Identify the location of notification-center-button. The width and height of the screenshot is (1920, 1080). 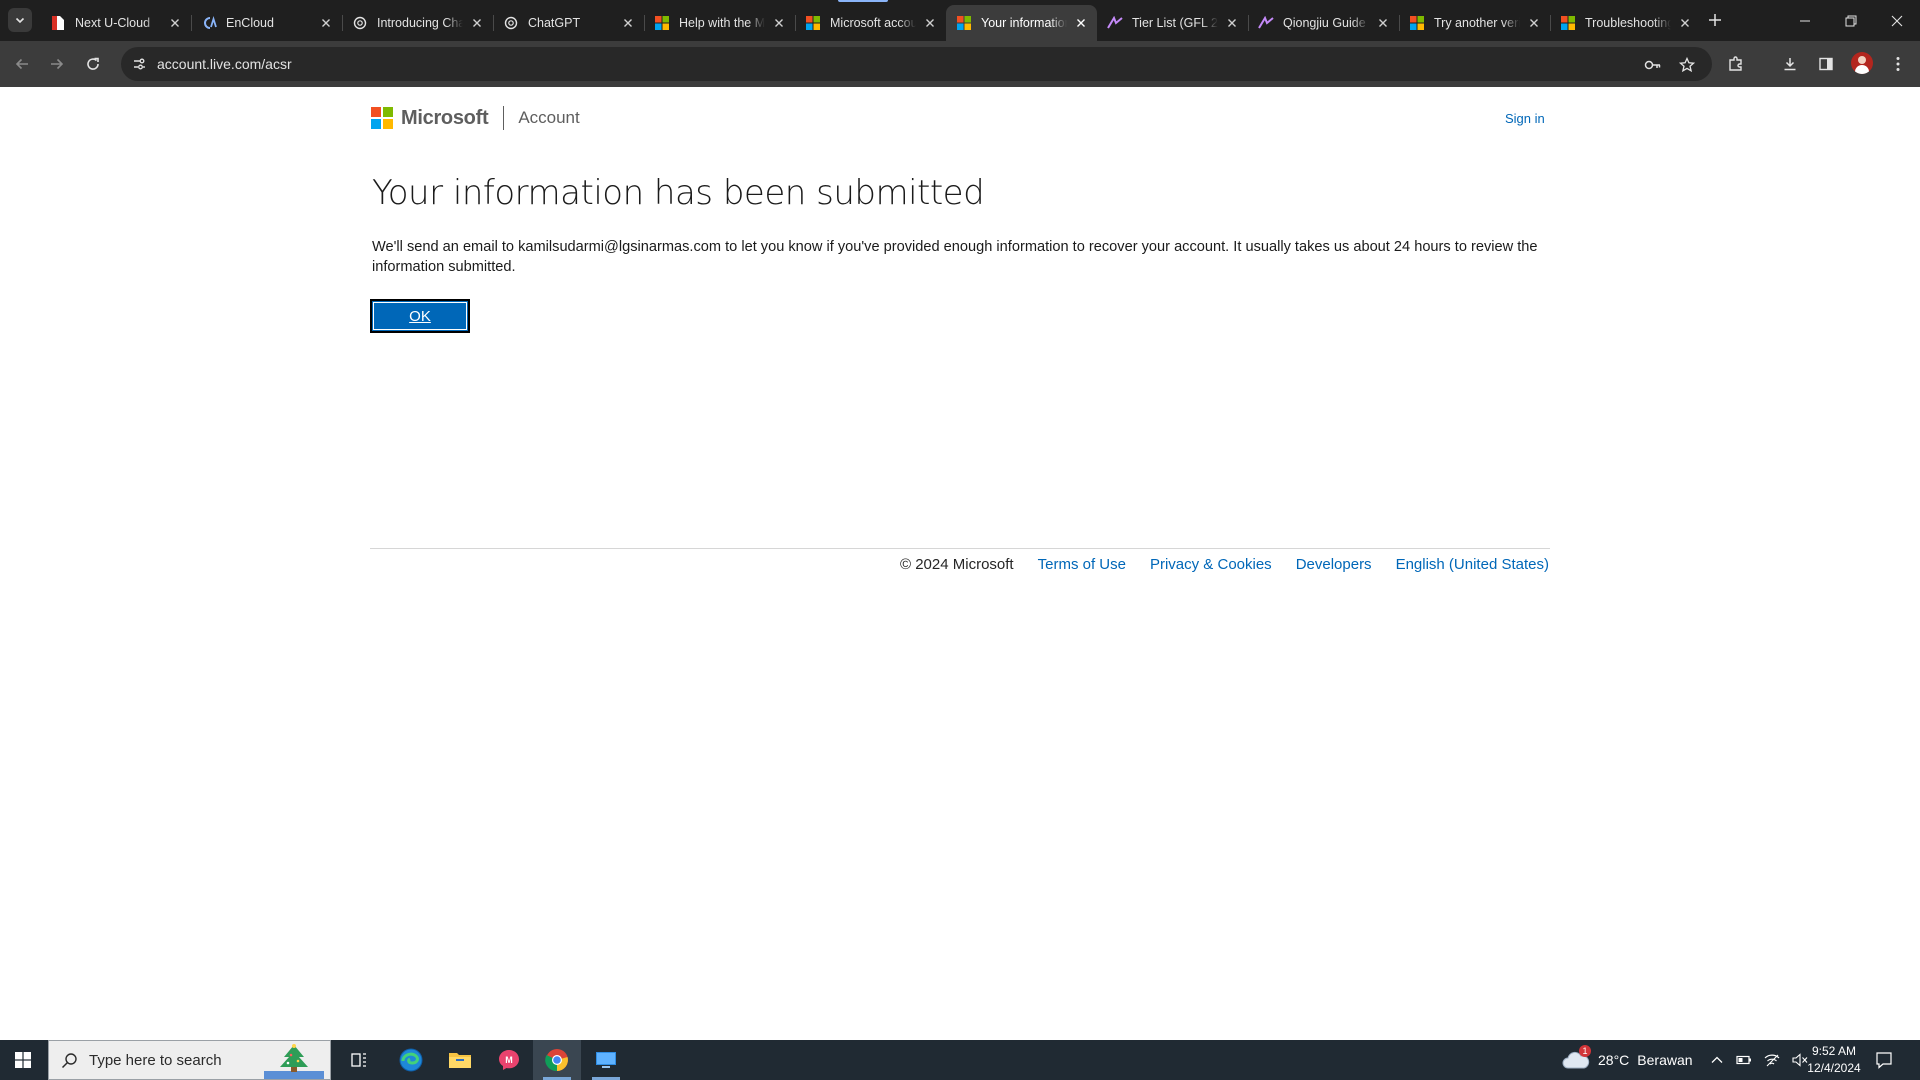
(1884, 1060).